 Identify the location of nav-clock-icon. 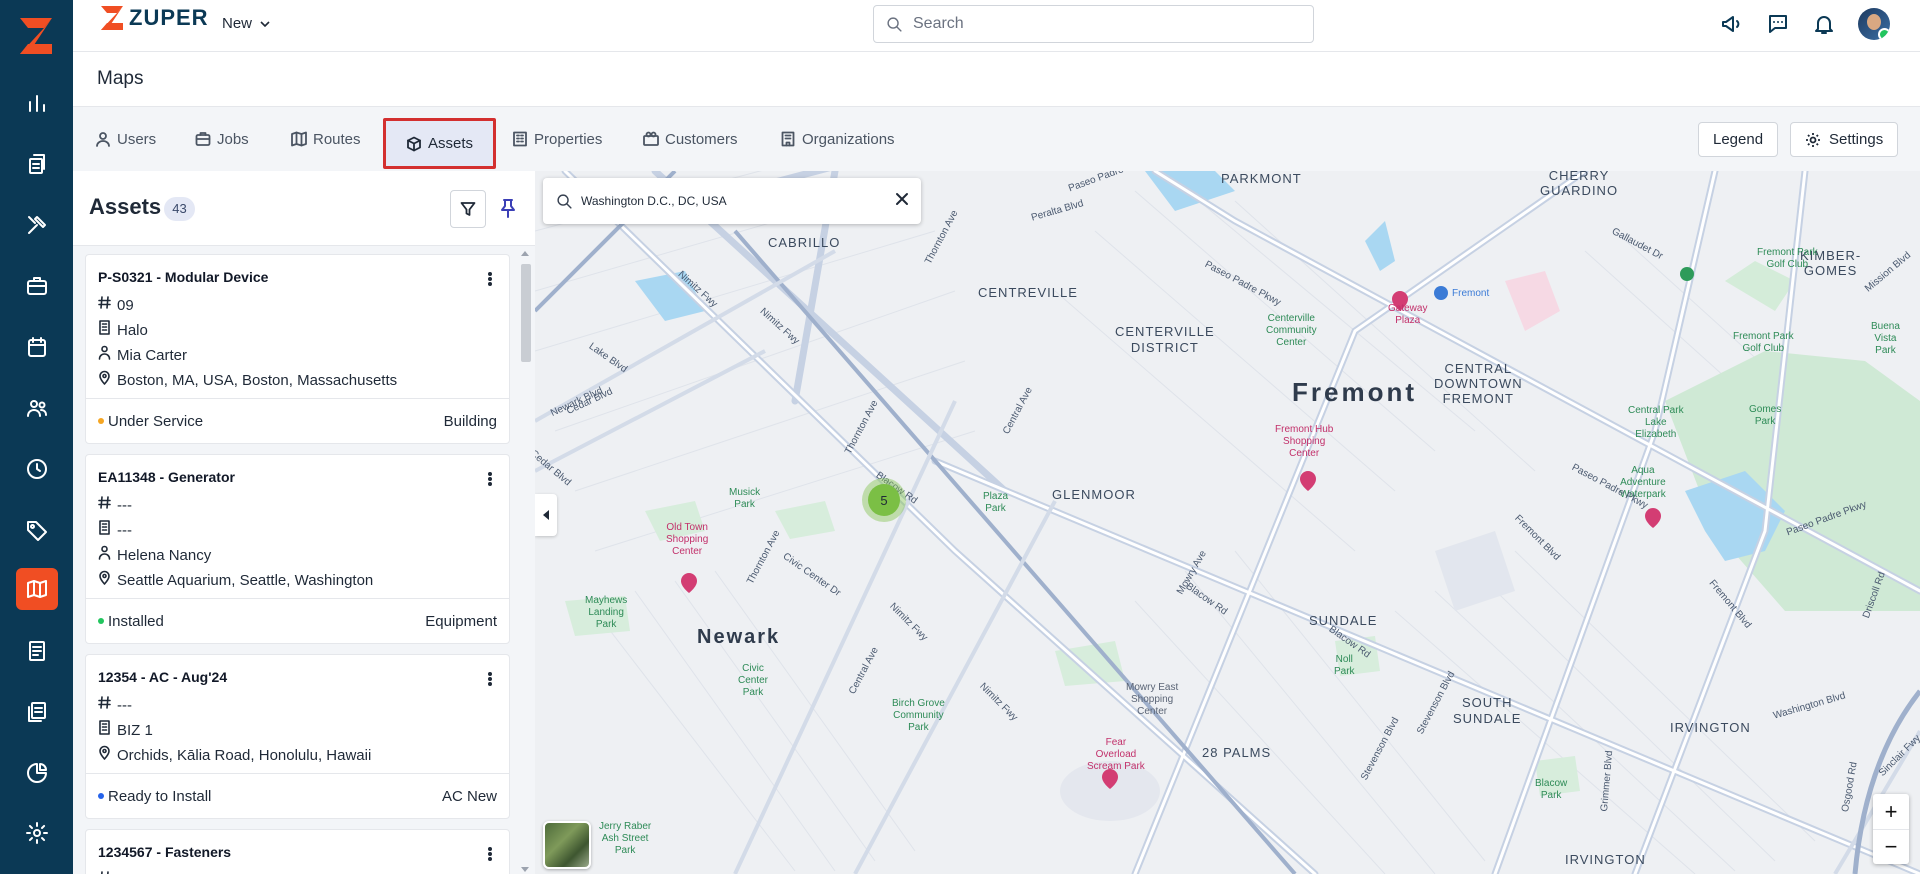
(37, 469).